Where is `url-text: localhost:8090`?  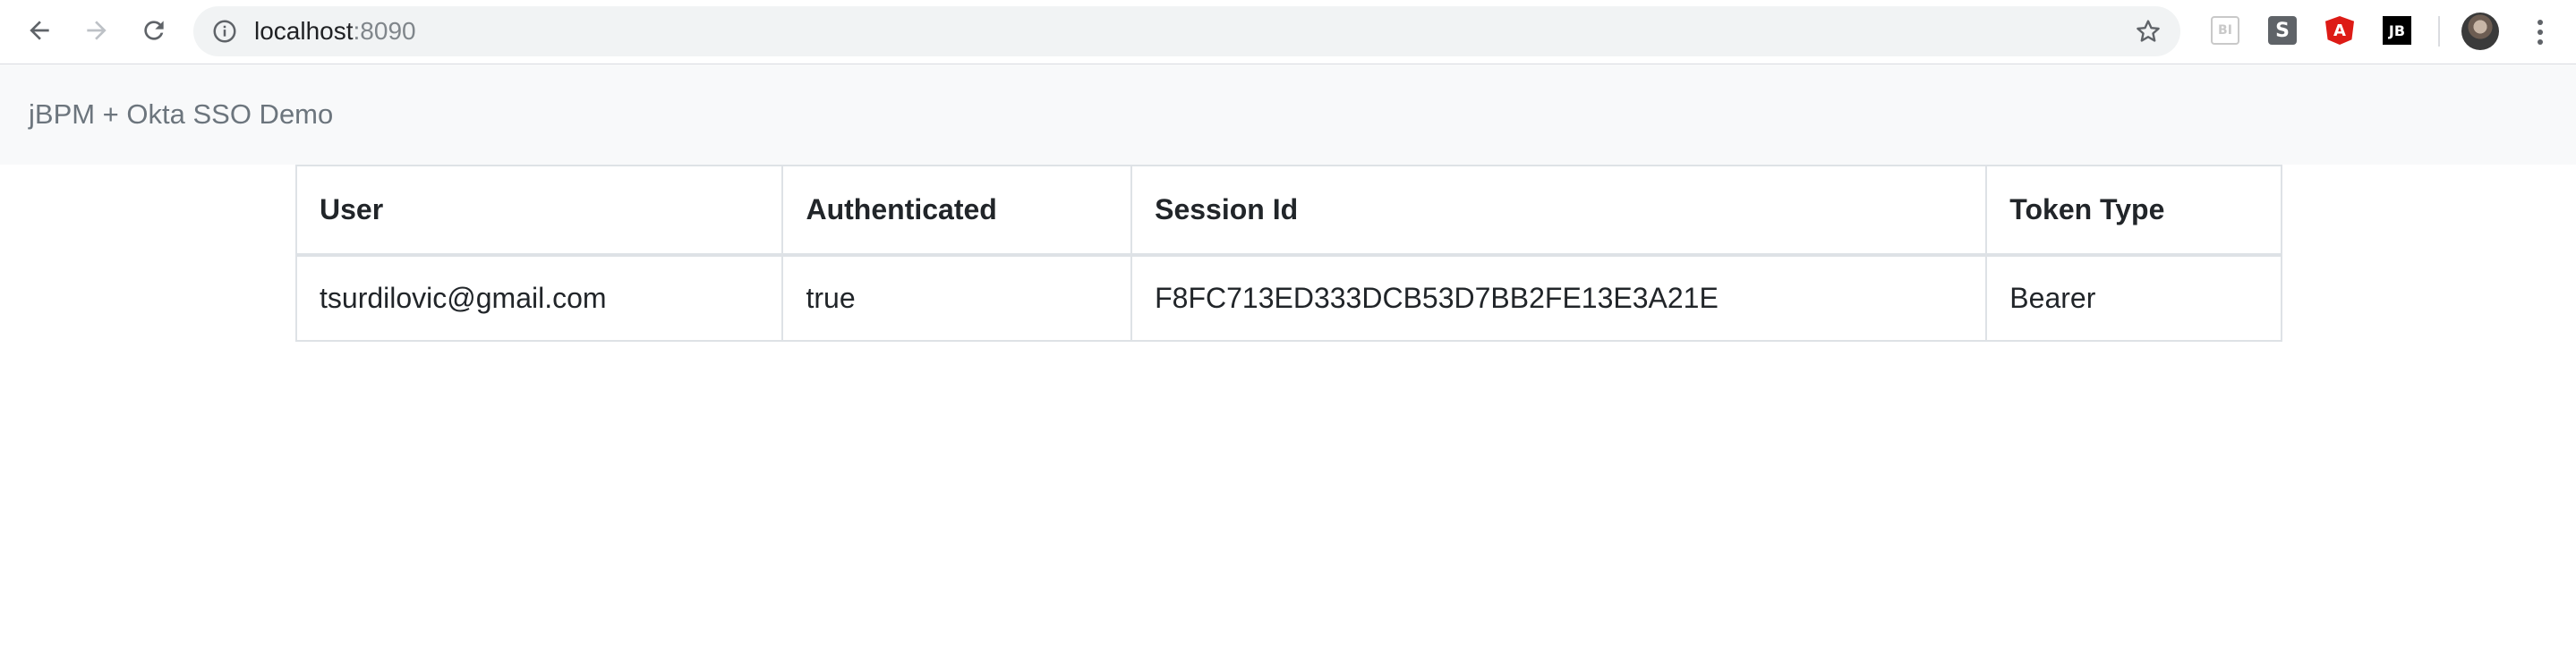
url-text: localhost:8090 is located at coordinates (335, 31).